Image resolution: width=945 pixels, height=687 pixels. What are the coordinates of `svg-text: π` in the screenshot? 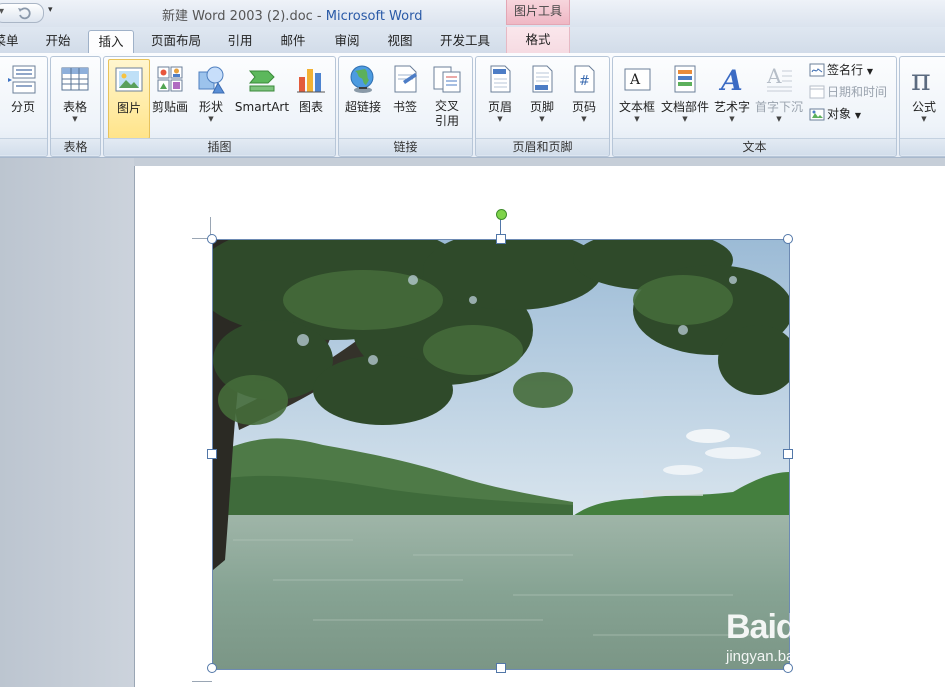 It's located at (921, 79).